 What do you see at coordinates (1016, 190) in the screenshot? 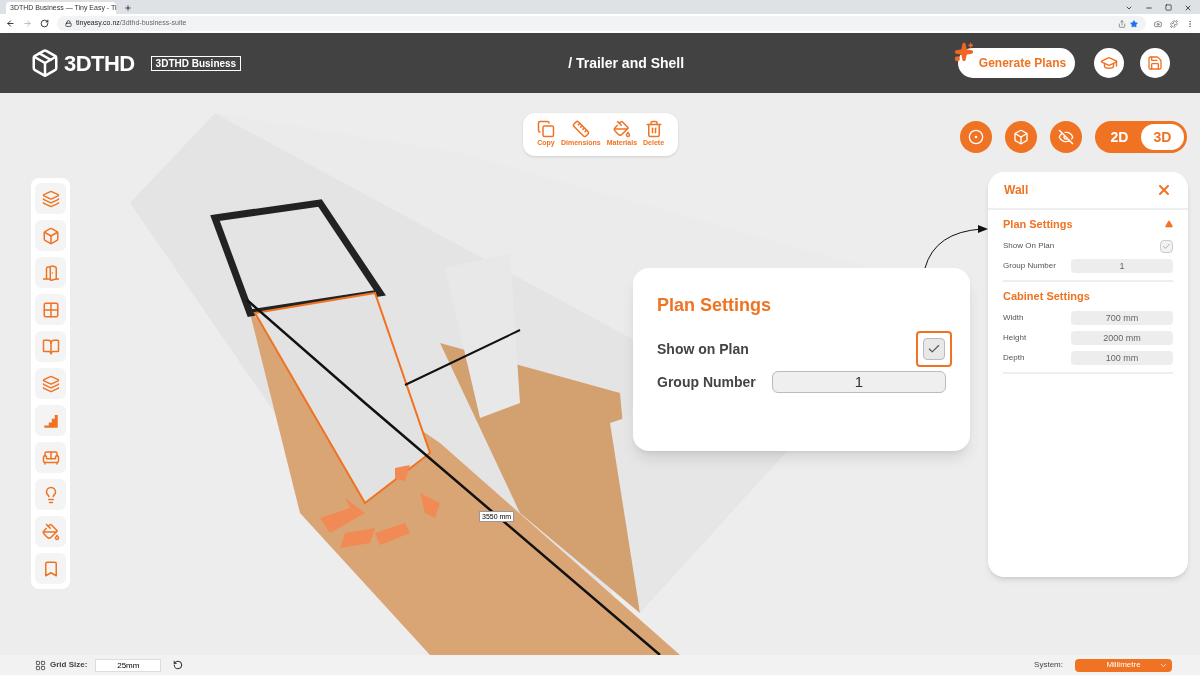
I see `panel-title: Wall` at bounding box center [1016, 190].